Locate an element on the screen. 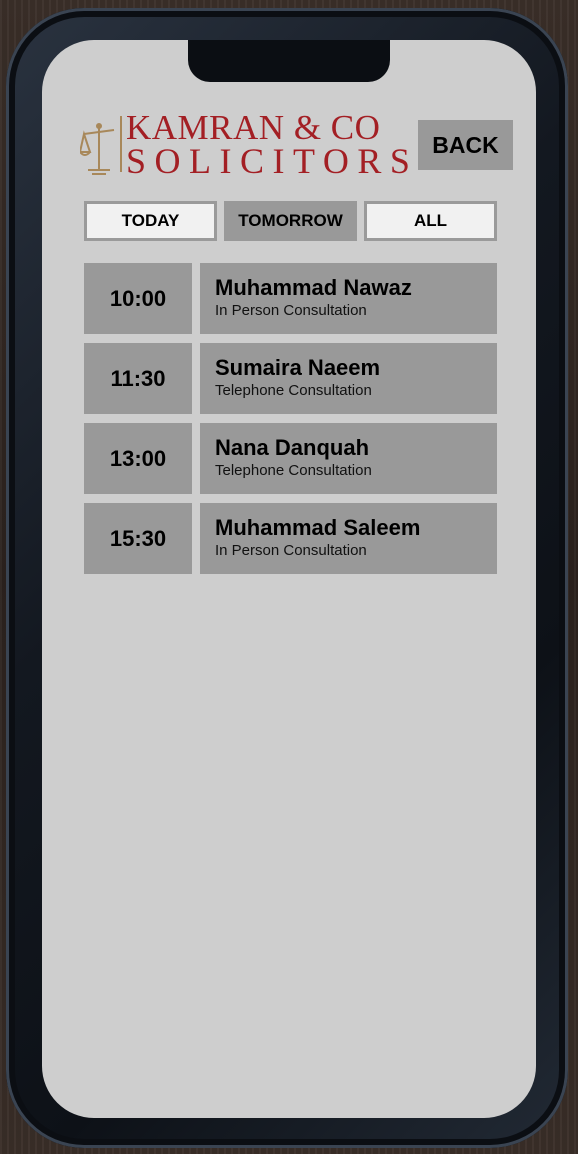  company-logo: KAMRAN & CO SOLICITORS is located at coordinates (245, 144).